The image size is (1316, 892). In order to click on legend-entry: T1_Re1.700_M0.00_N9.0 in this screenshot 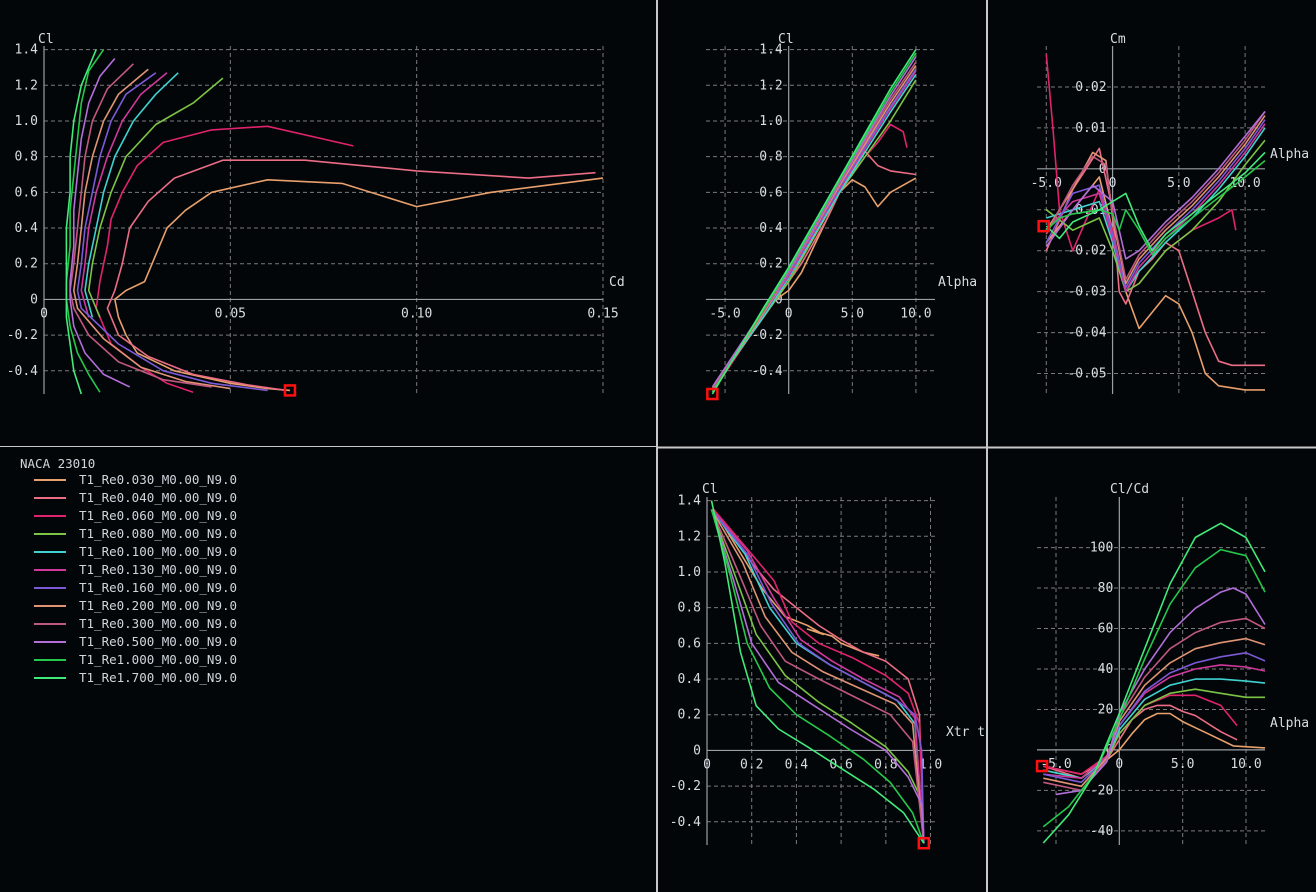, I will do `click(128, 678)`.